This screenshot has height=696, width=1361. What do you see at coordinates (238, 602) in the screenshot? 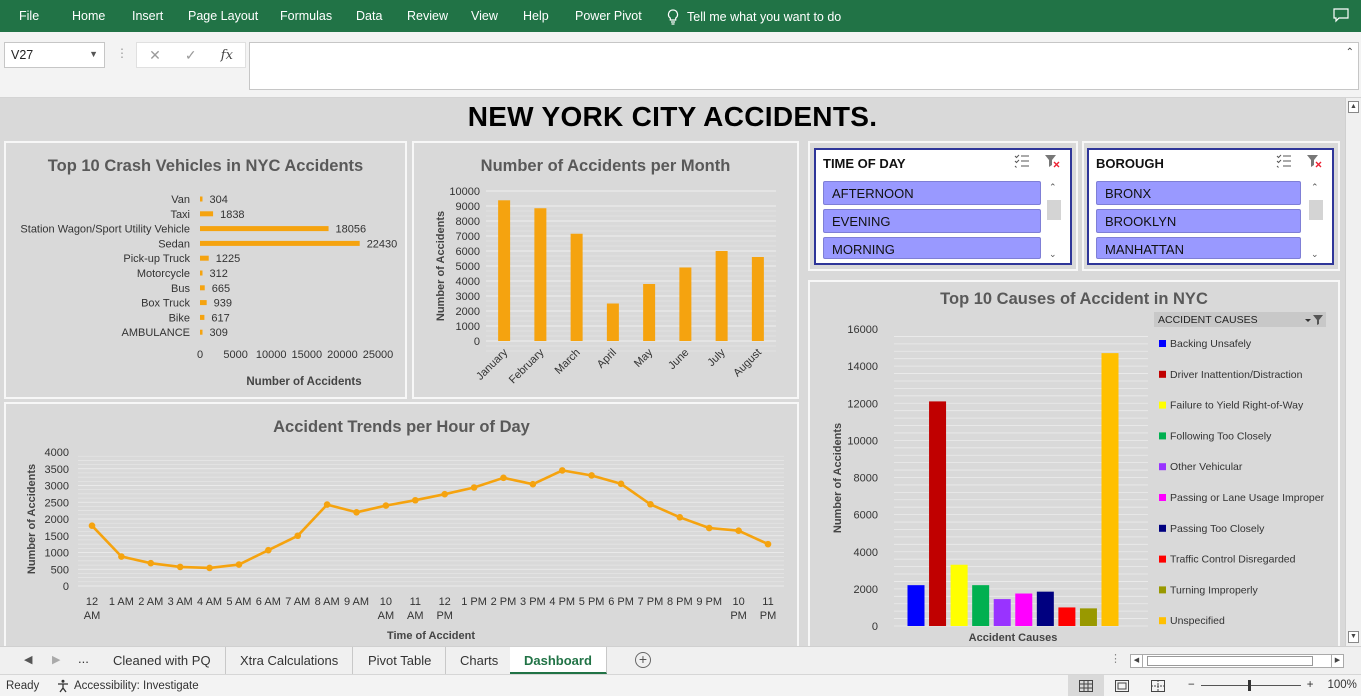
I see `x-tick-label: 5 AM` at bounding box center [238, 602].